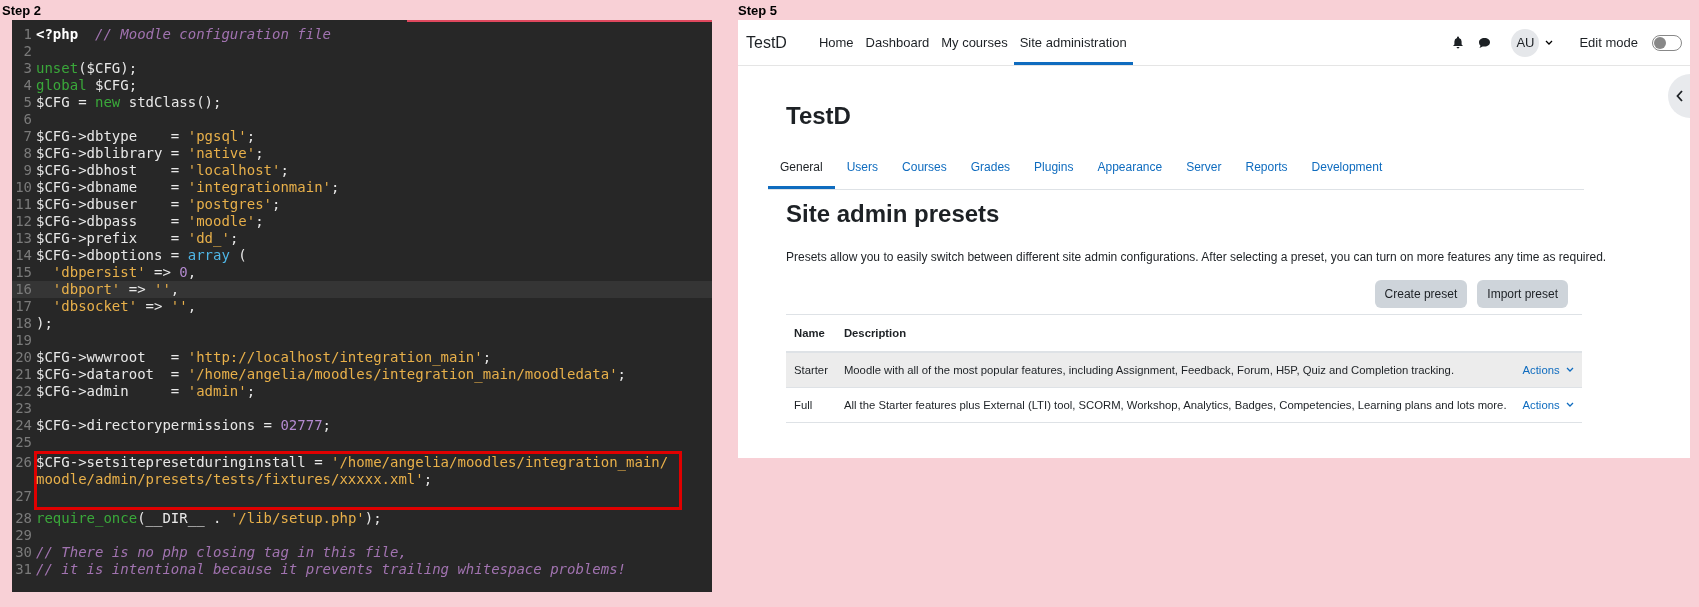 The height and width of the screenshot is (607, 1699). I want to click on code-line: $CFG->dataroot = '/home/angelia/moodles/integration_main/moodledata';, so click(331, 374).